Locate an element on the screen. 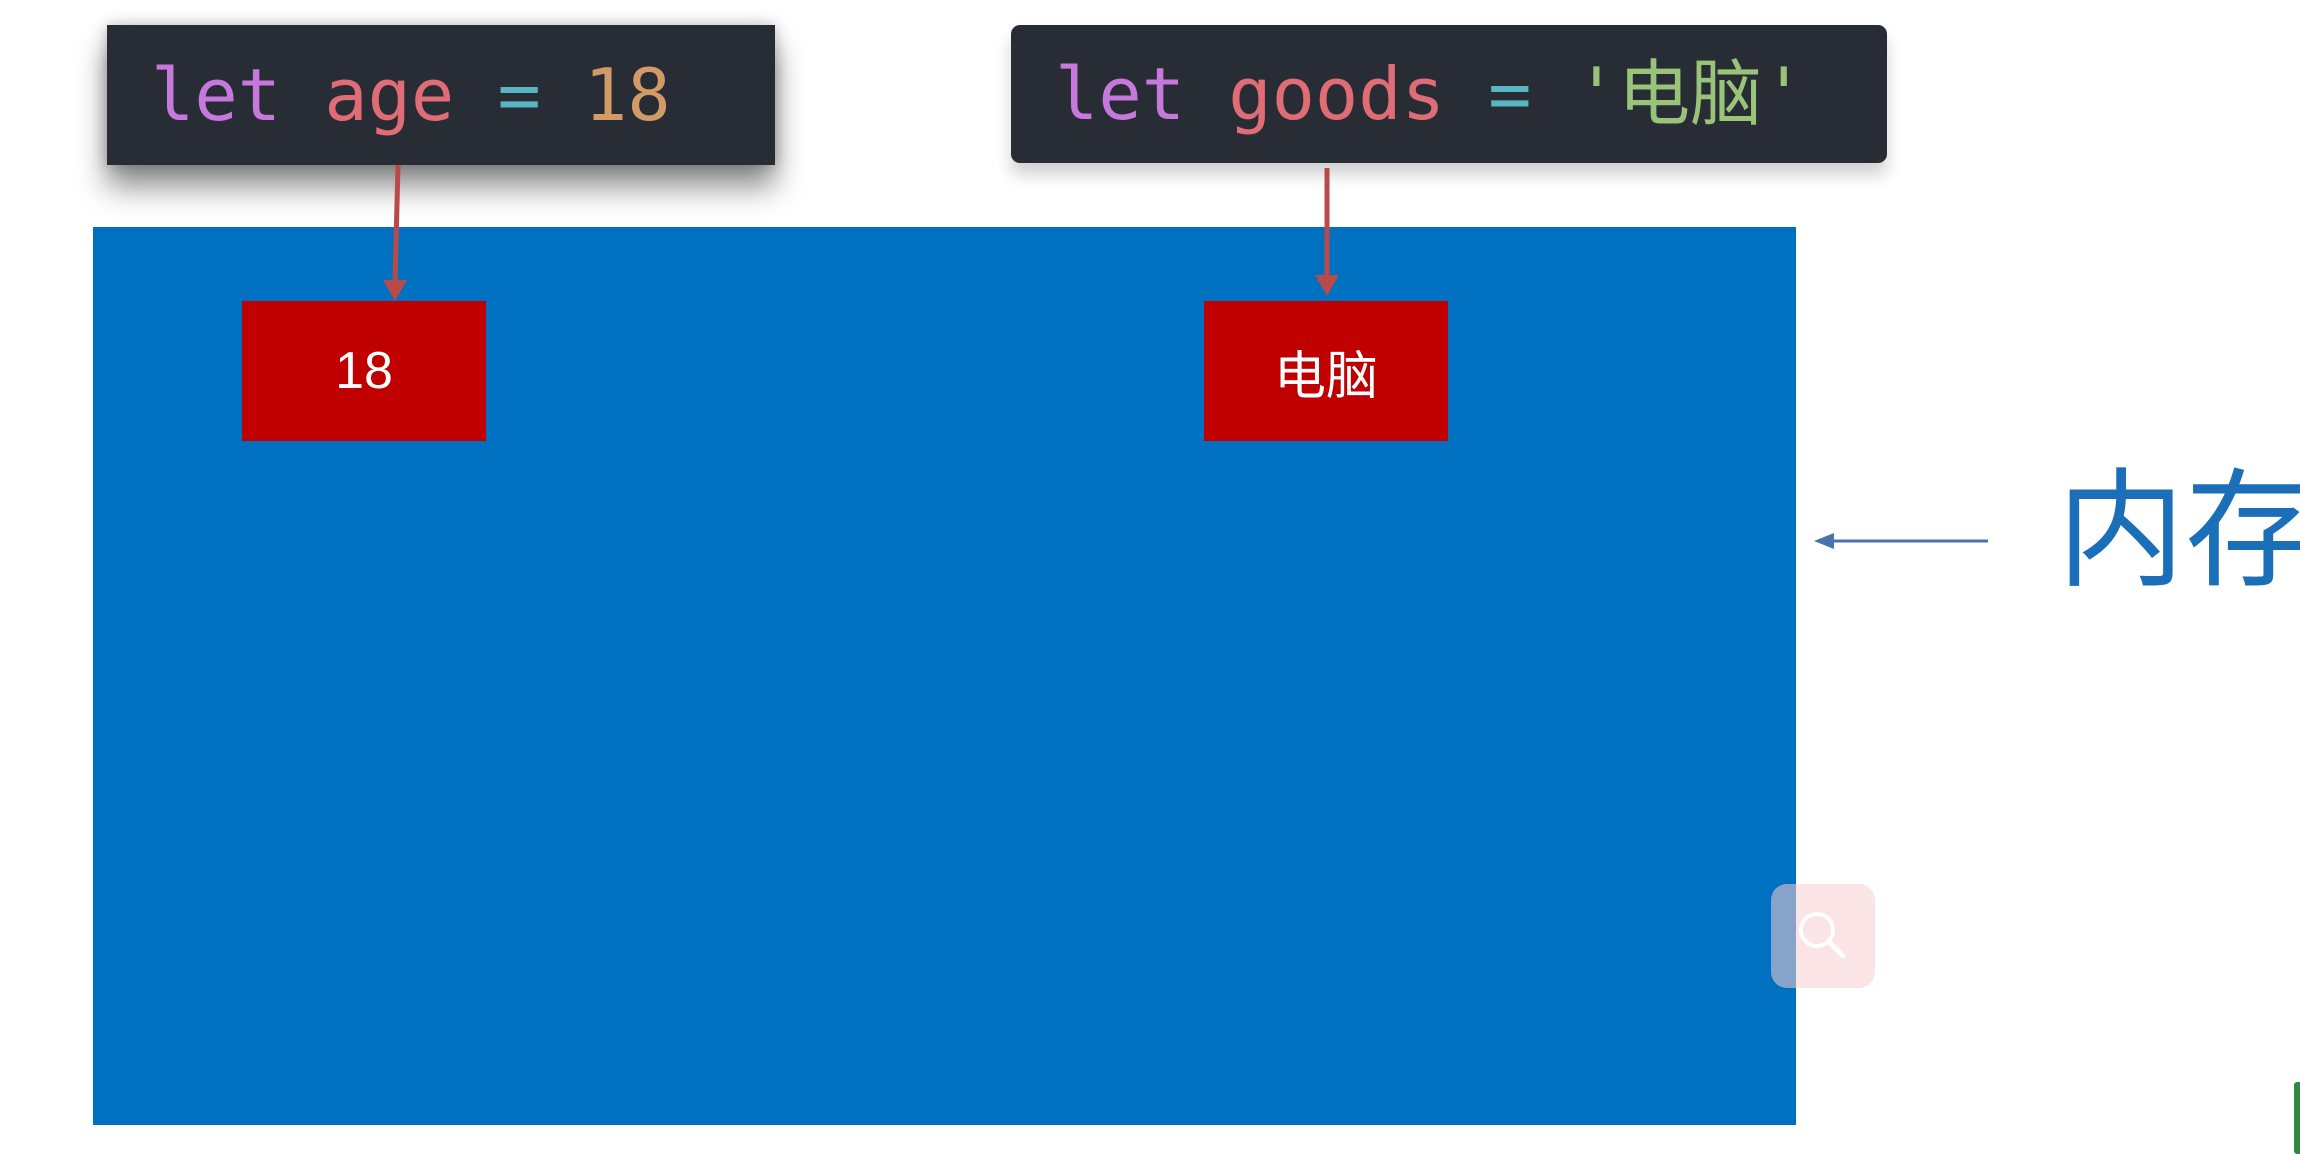 The image size is (2300, 1154). memory-cell-value: 18 is located at coordinates (364, 371).